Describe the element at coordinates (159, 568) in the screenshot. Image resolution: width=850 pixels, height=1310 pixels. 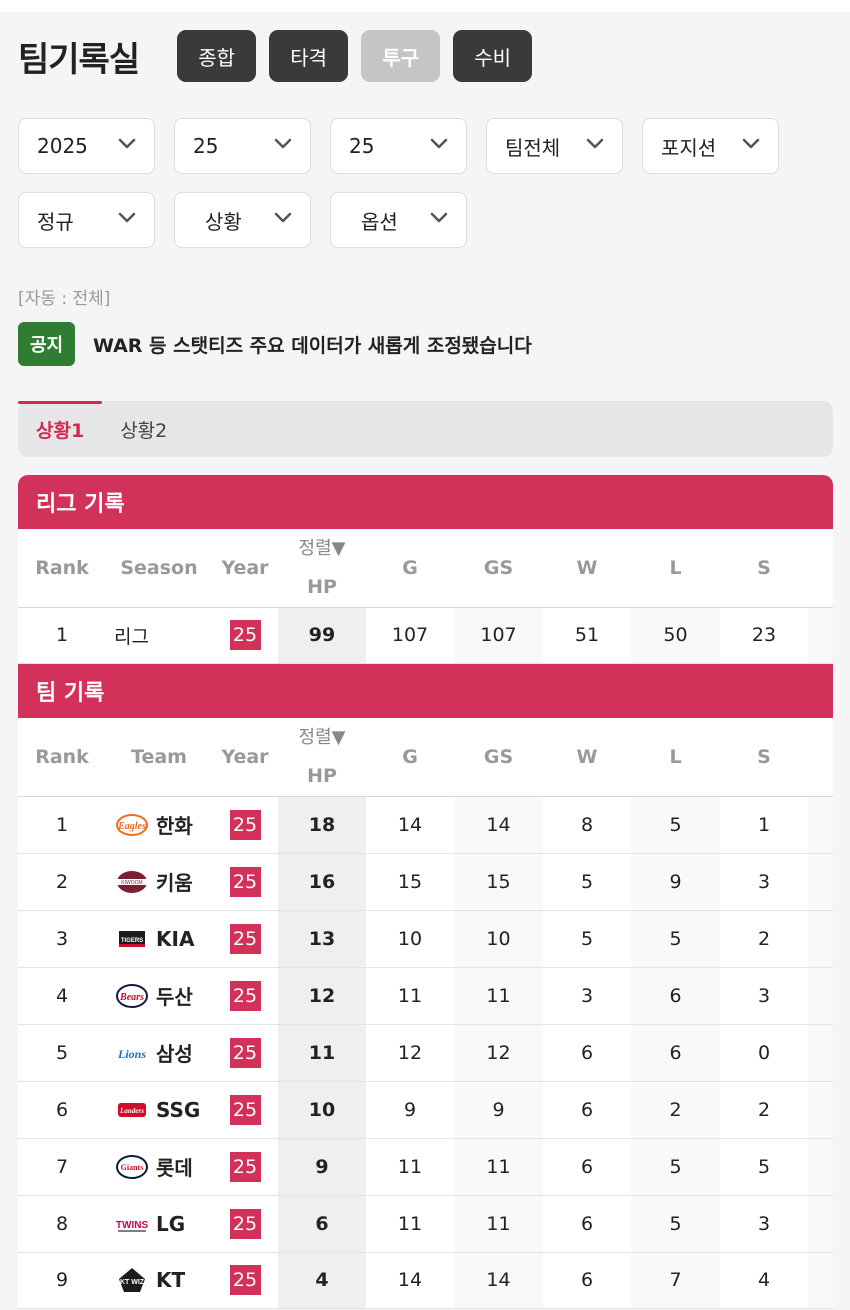
I see `col-header-season: Season` at that location.